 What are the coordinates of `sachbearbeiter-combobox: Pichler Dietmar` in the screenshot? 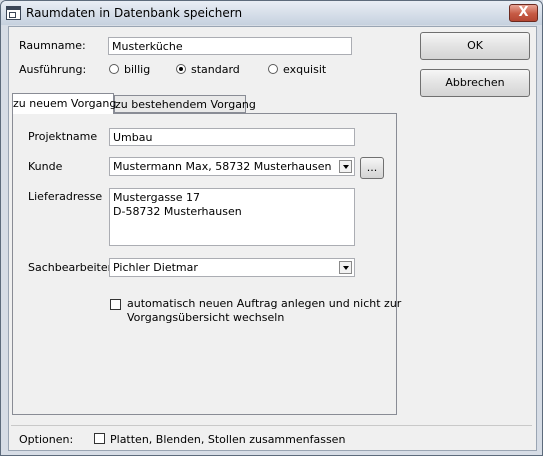 It's located at (232, 267).